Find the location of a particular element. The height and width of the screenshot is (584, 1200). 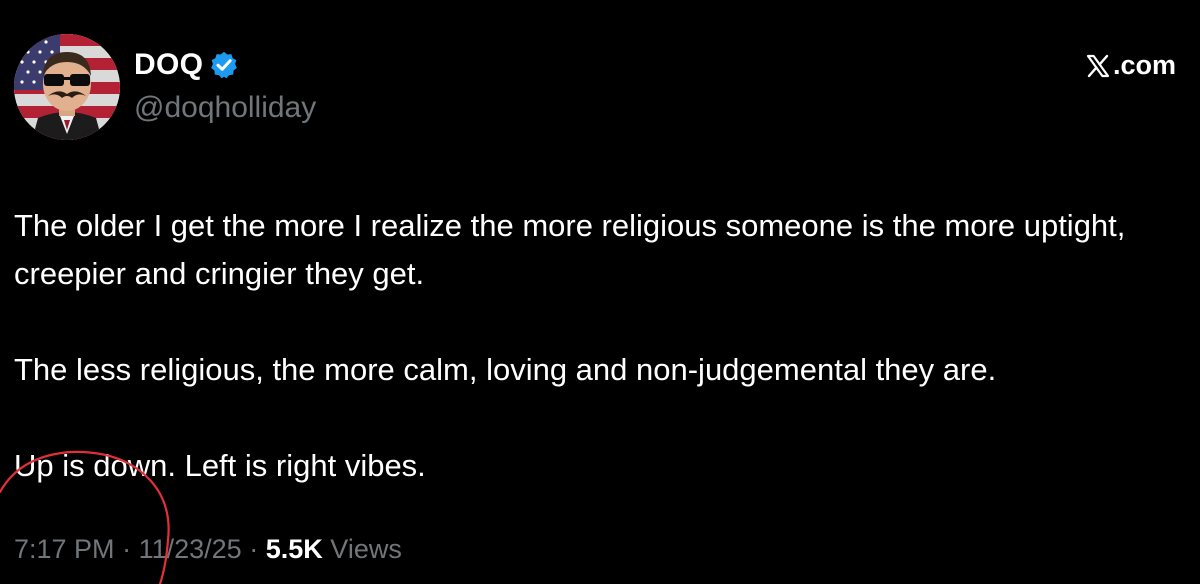

verified-badge-icon is located at coordinates (224, 65).